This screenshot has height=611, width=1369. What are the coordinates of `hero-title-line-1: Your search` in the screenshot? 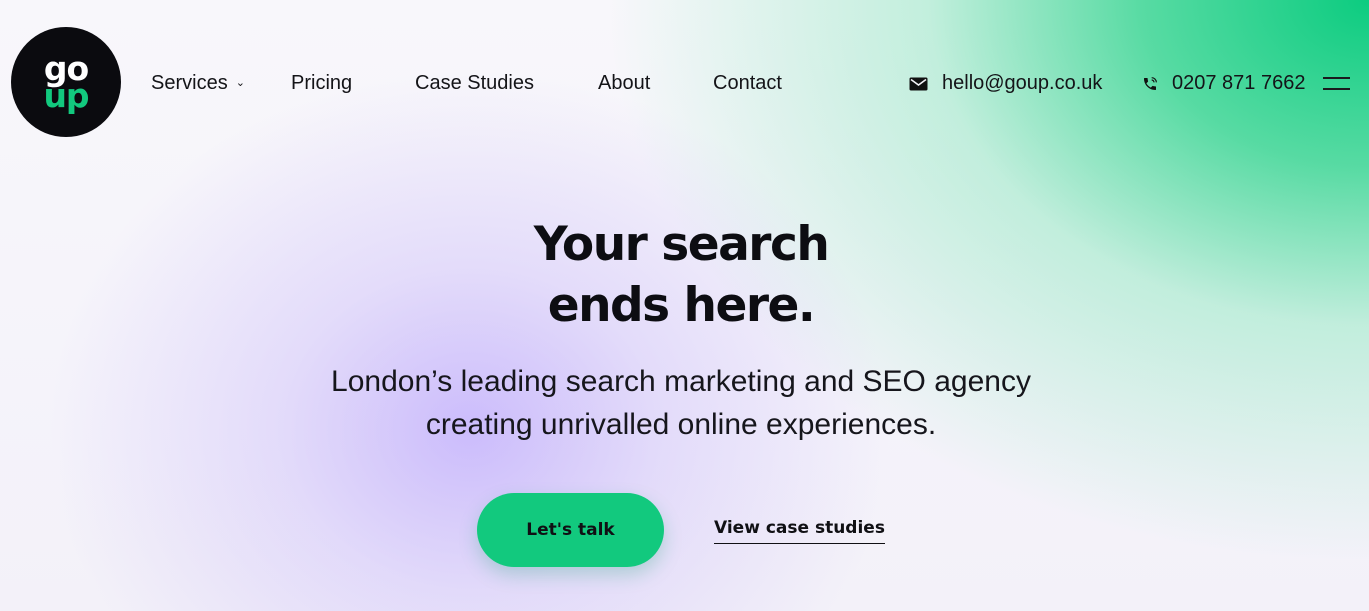 It's located at (681, 244).